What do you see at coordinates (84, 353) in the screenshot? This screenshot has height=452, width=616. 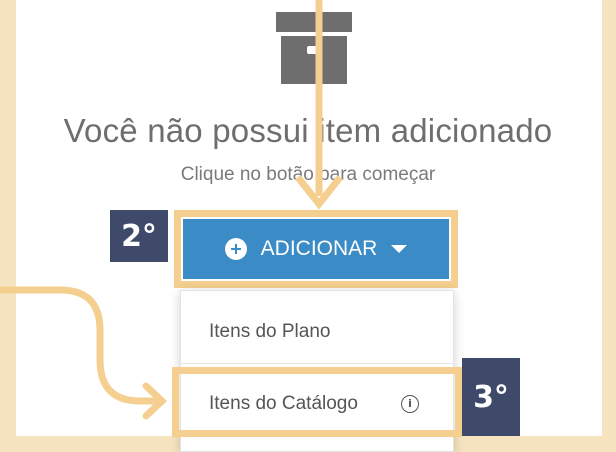 I see `arrow-curved-to-catalog` at bounding box center [84, 353].